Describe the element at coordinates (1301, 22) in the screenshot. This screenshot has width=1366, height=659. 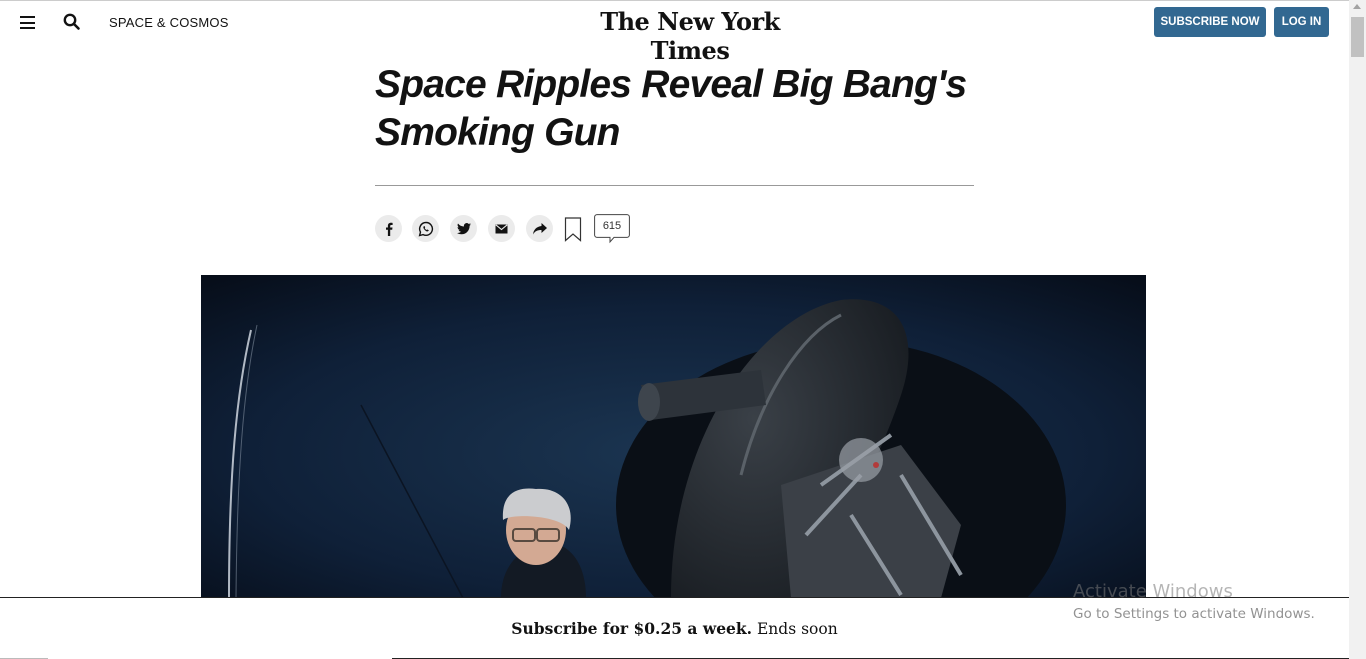
I see `login-button: LOG IN` at that location.